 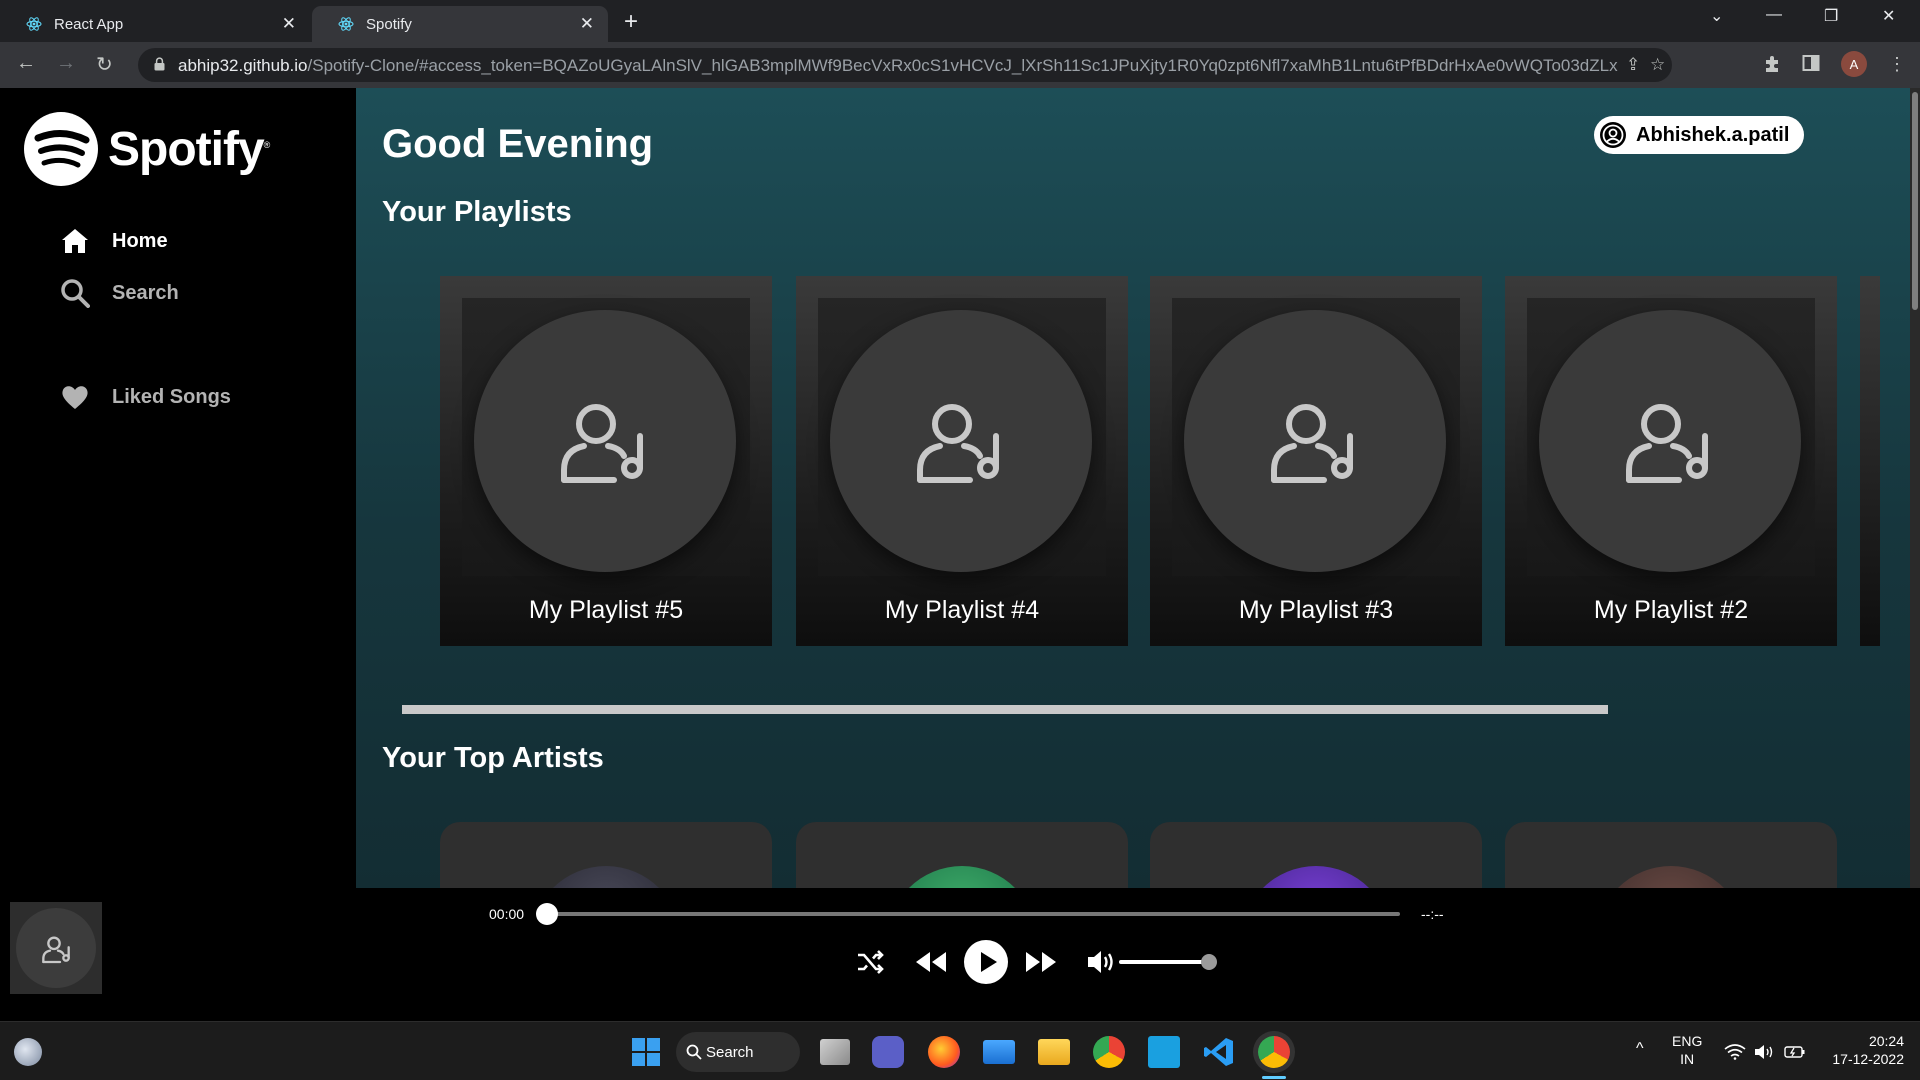 What do you see at coordinates (1795, 1052) in the screenshot?
I see `battery-icon` at bounding box center [1795, 1052].